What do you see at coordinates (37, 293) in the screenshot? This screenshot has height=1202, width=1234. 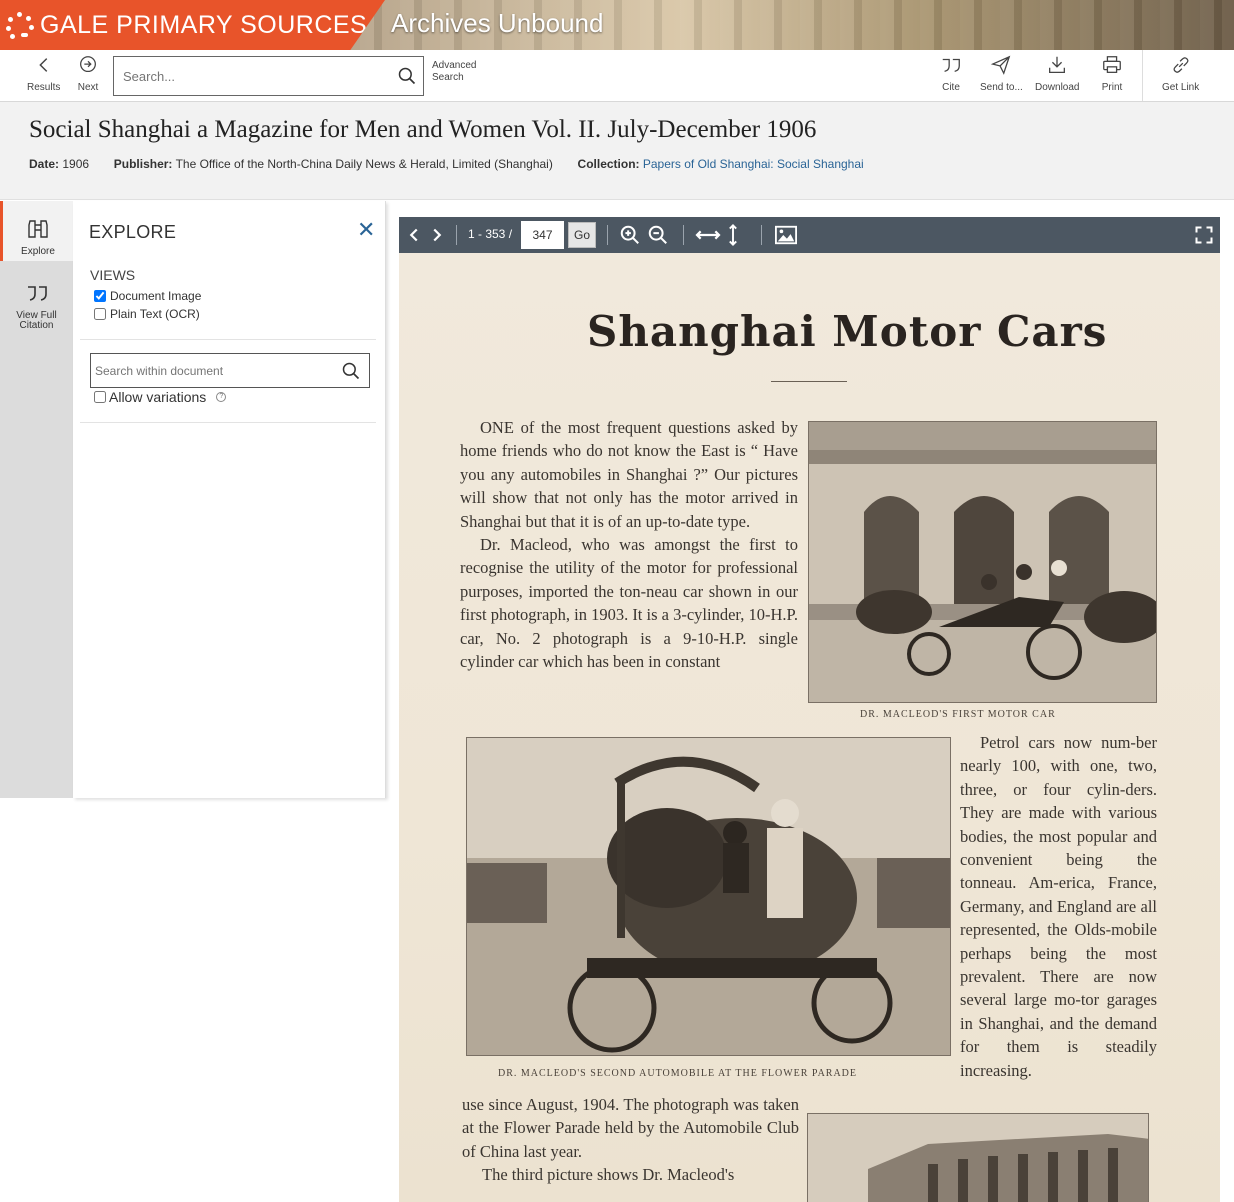 I see `quote-icon` at bounding box center [37, 293].